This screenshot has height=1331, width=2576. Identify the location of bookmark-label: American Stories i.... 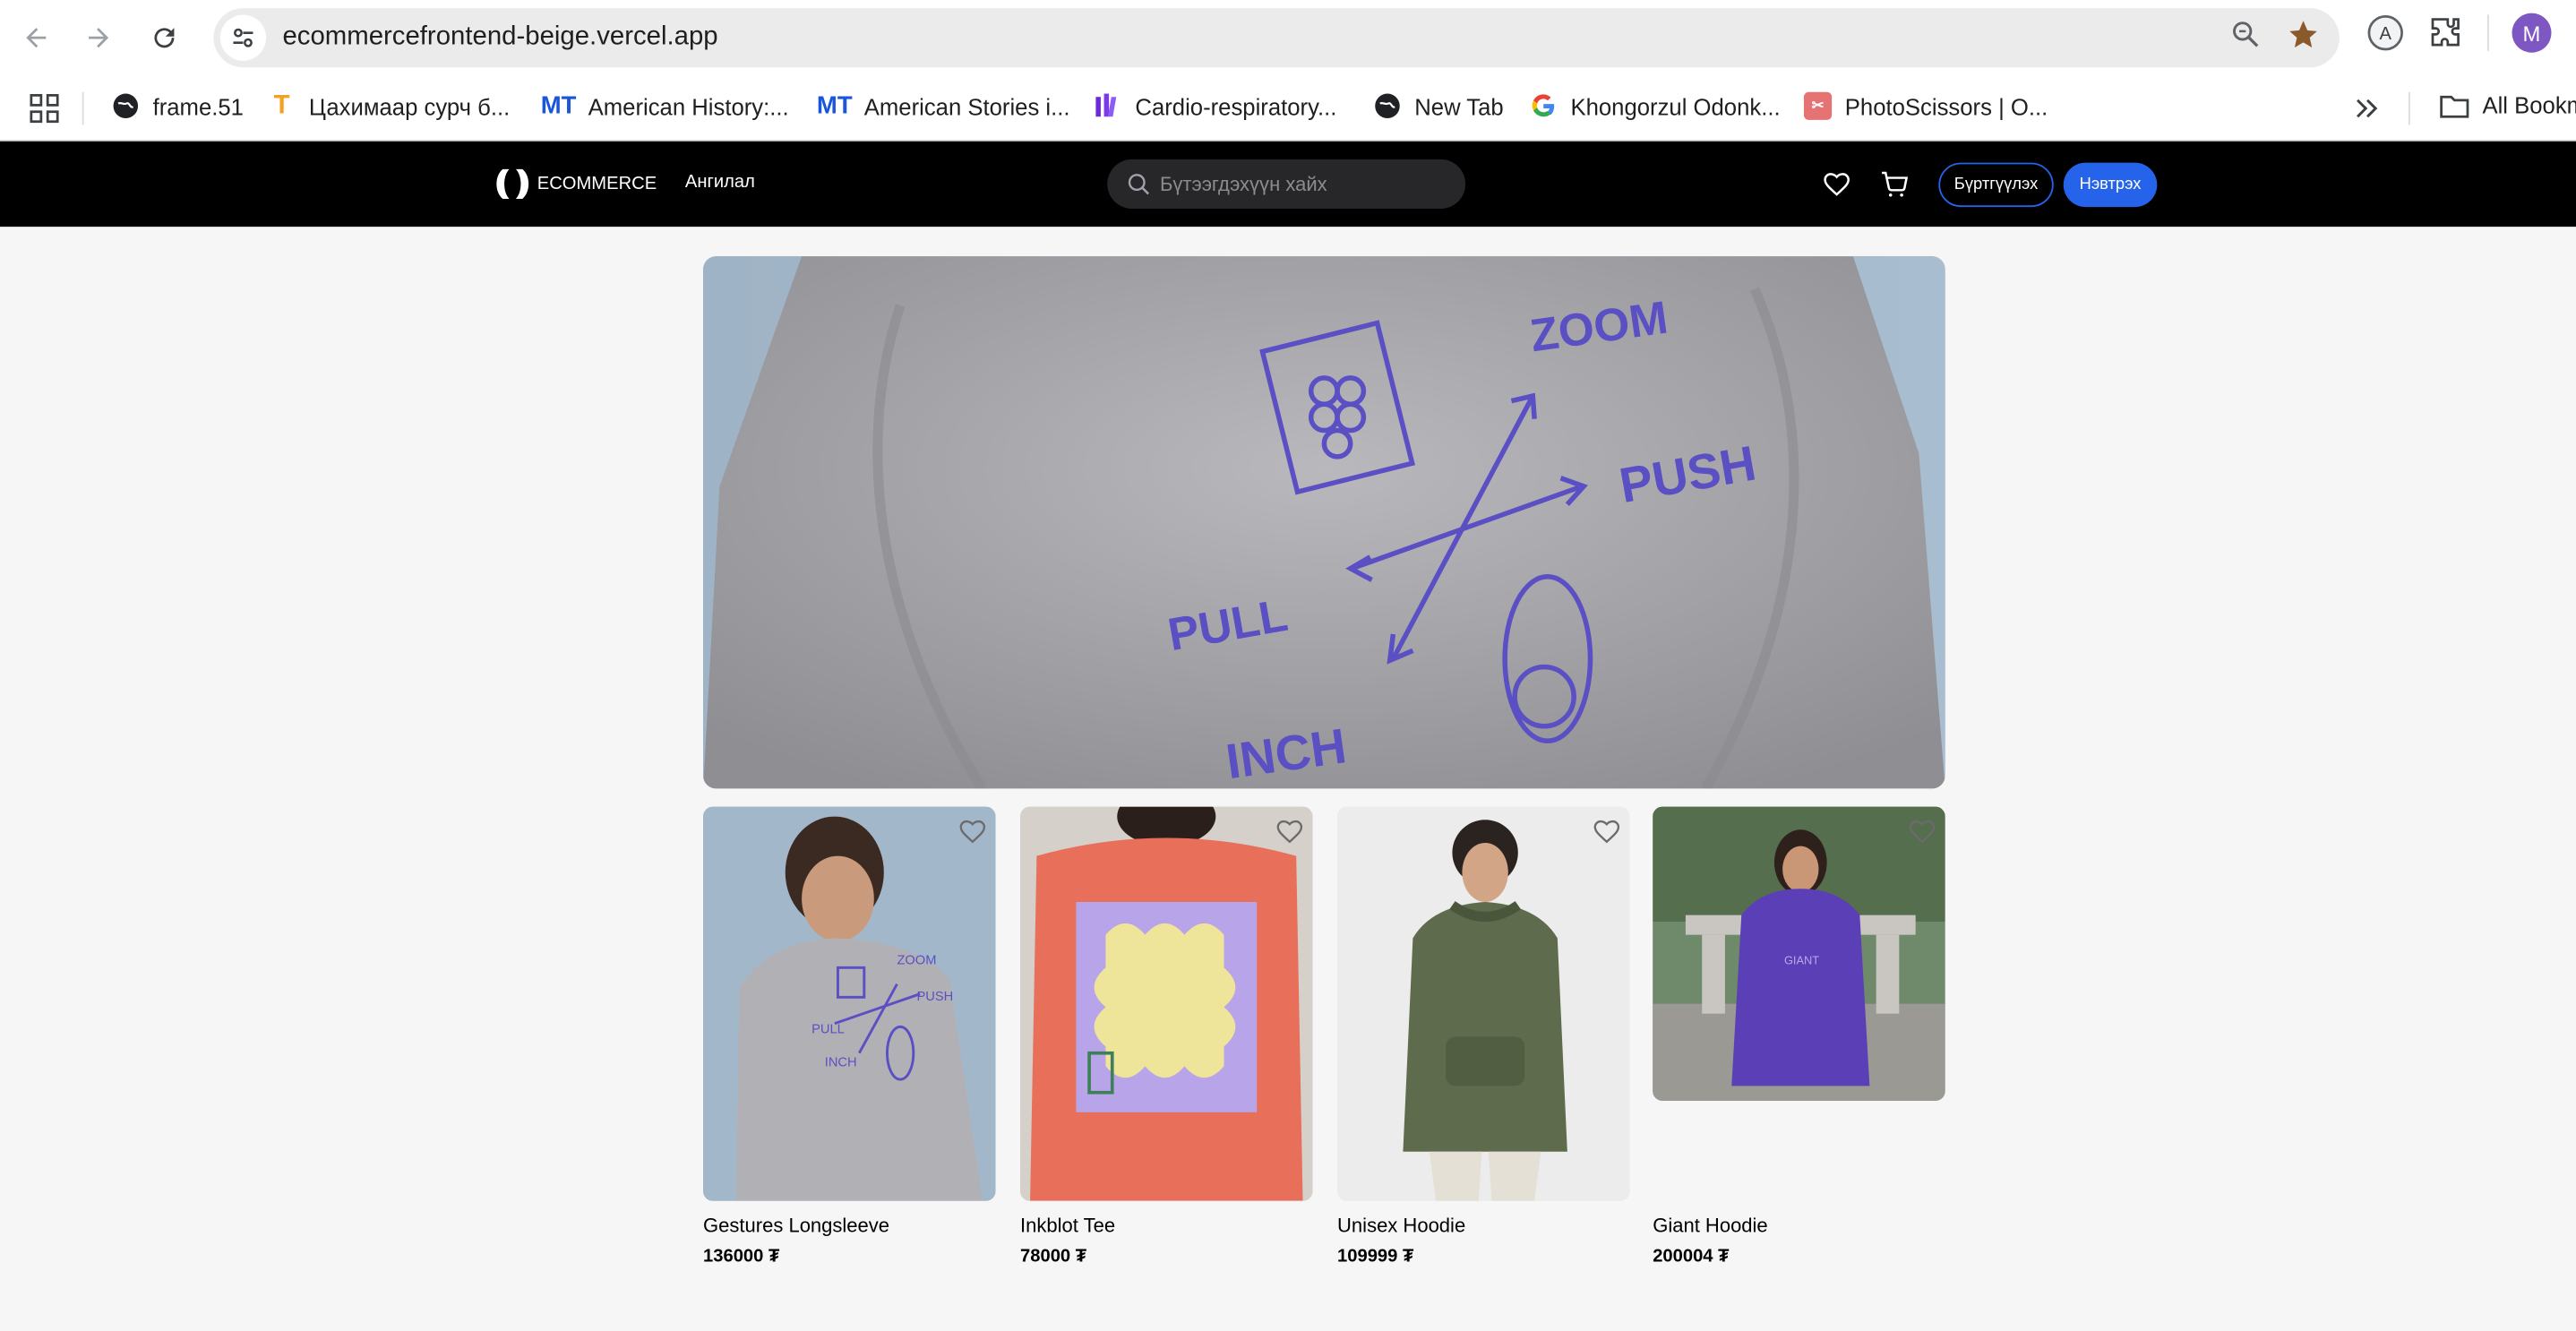
(966, 105).